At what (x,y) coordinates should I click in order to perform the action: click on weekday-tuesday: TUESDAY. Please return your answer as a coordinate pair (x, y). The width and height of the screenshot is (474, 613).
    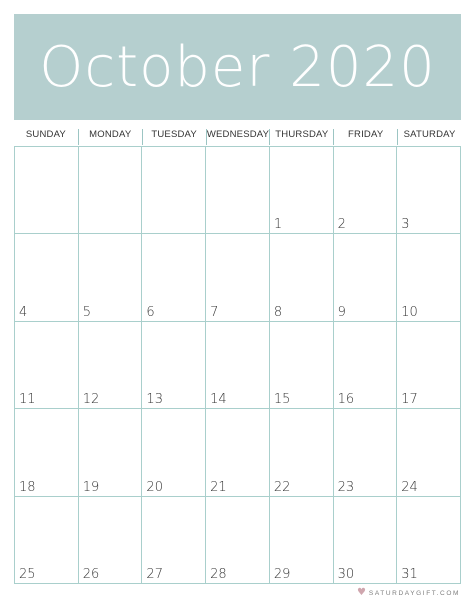
    Looking at the image, I should click on (173, 137).